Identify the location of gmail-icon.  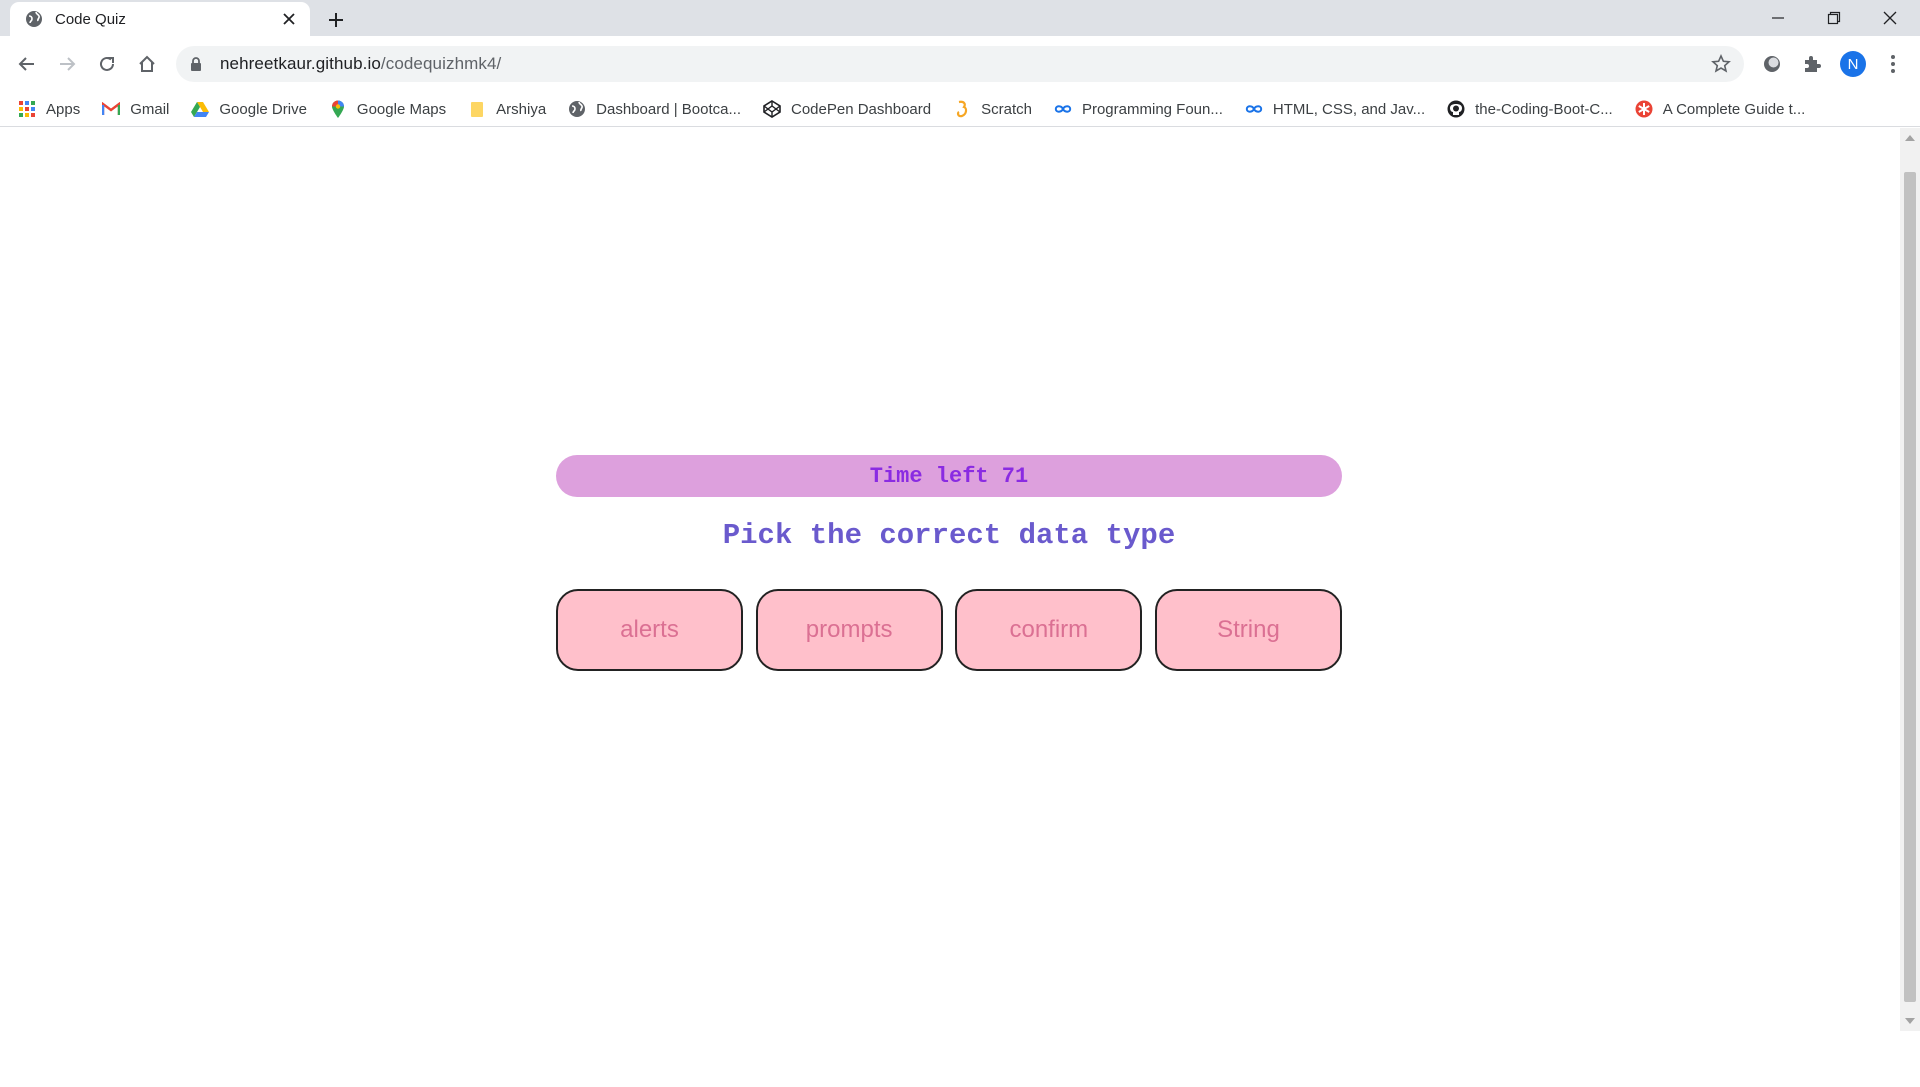
(111, 109).